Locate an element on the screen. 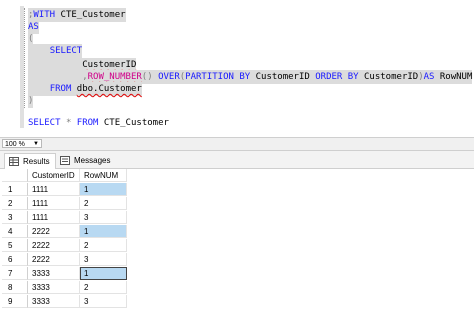  code-token: ORDER BY is located at coordinates (337, 77).